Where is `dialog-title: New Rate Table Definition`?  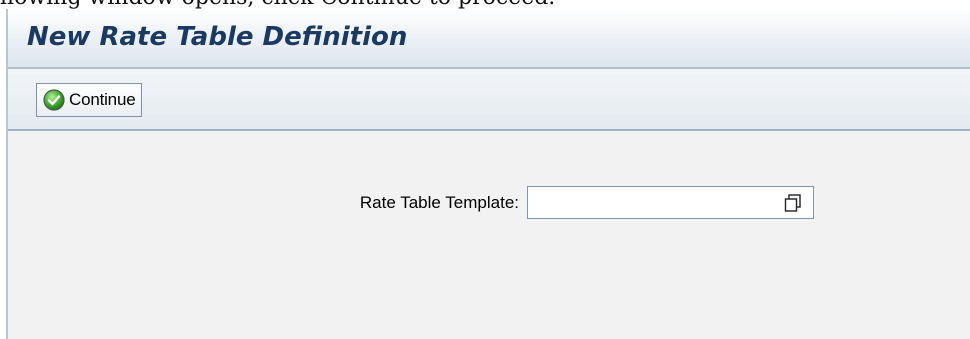
dialog-title: New Rate Table Definition is located at coordinates (217, 37).